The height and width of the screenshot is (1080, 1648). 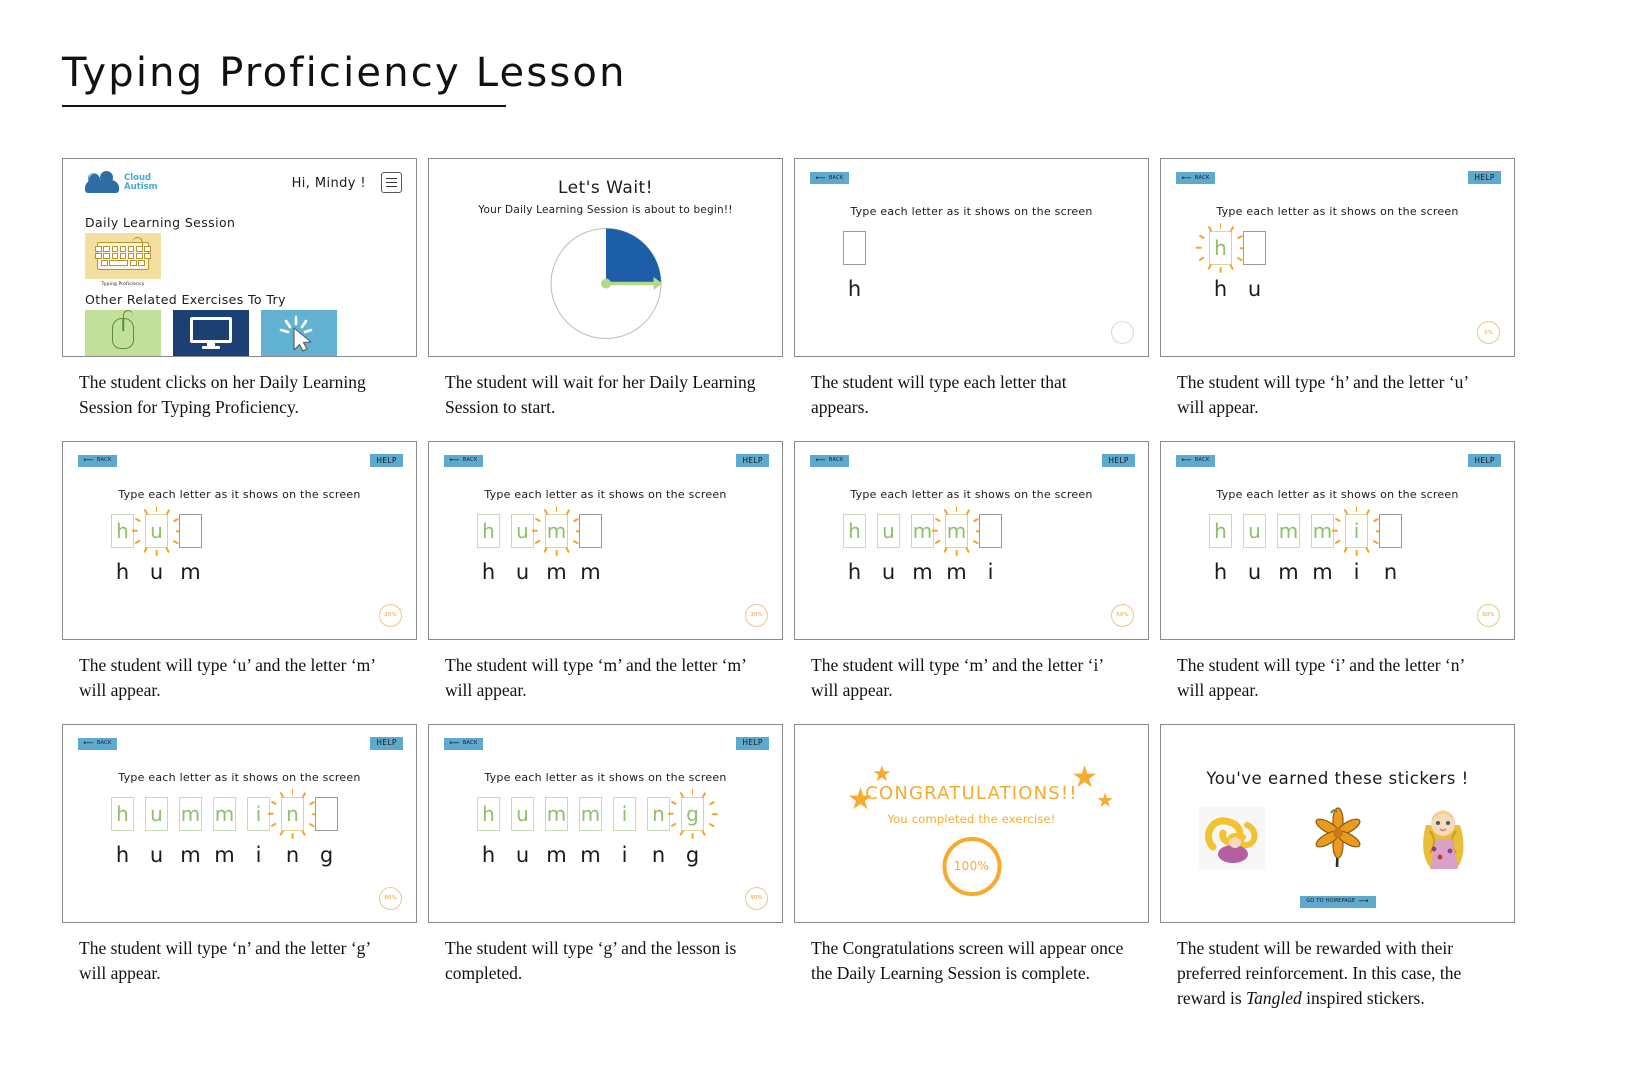 What do you see at coordinates (971, 818) in the screenshot?
I see `congrats-subheading: You completed the exercise!` at bounding box center [971, 818].